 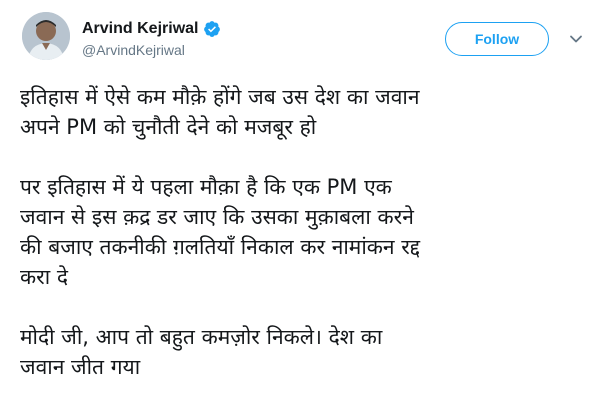 I want to click on display-name: Arvind Kejriwal, so click(x=140, y=29).